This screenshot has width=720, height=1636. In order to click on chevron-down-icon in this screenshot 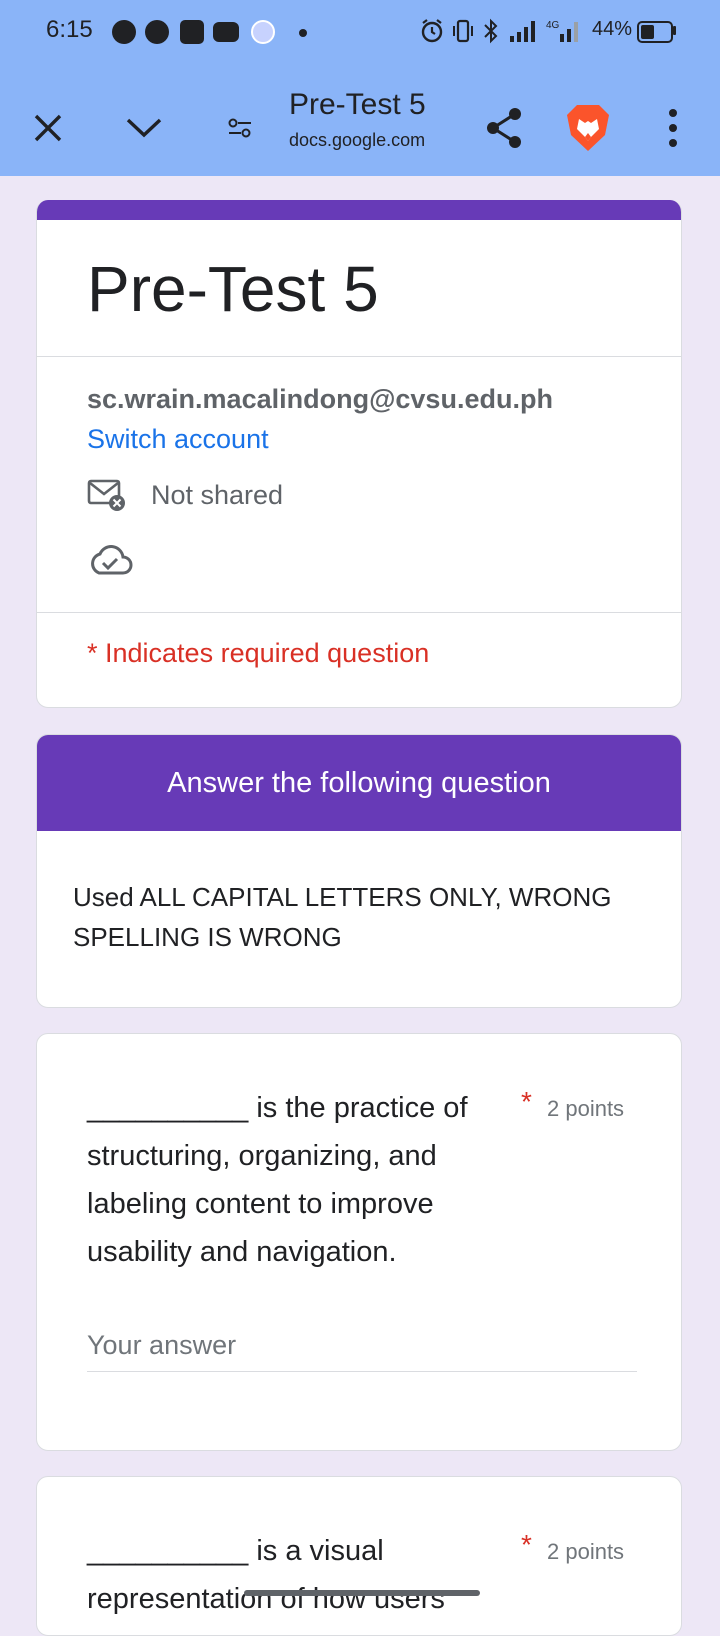, I will do `click(144, 128)`.